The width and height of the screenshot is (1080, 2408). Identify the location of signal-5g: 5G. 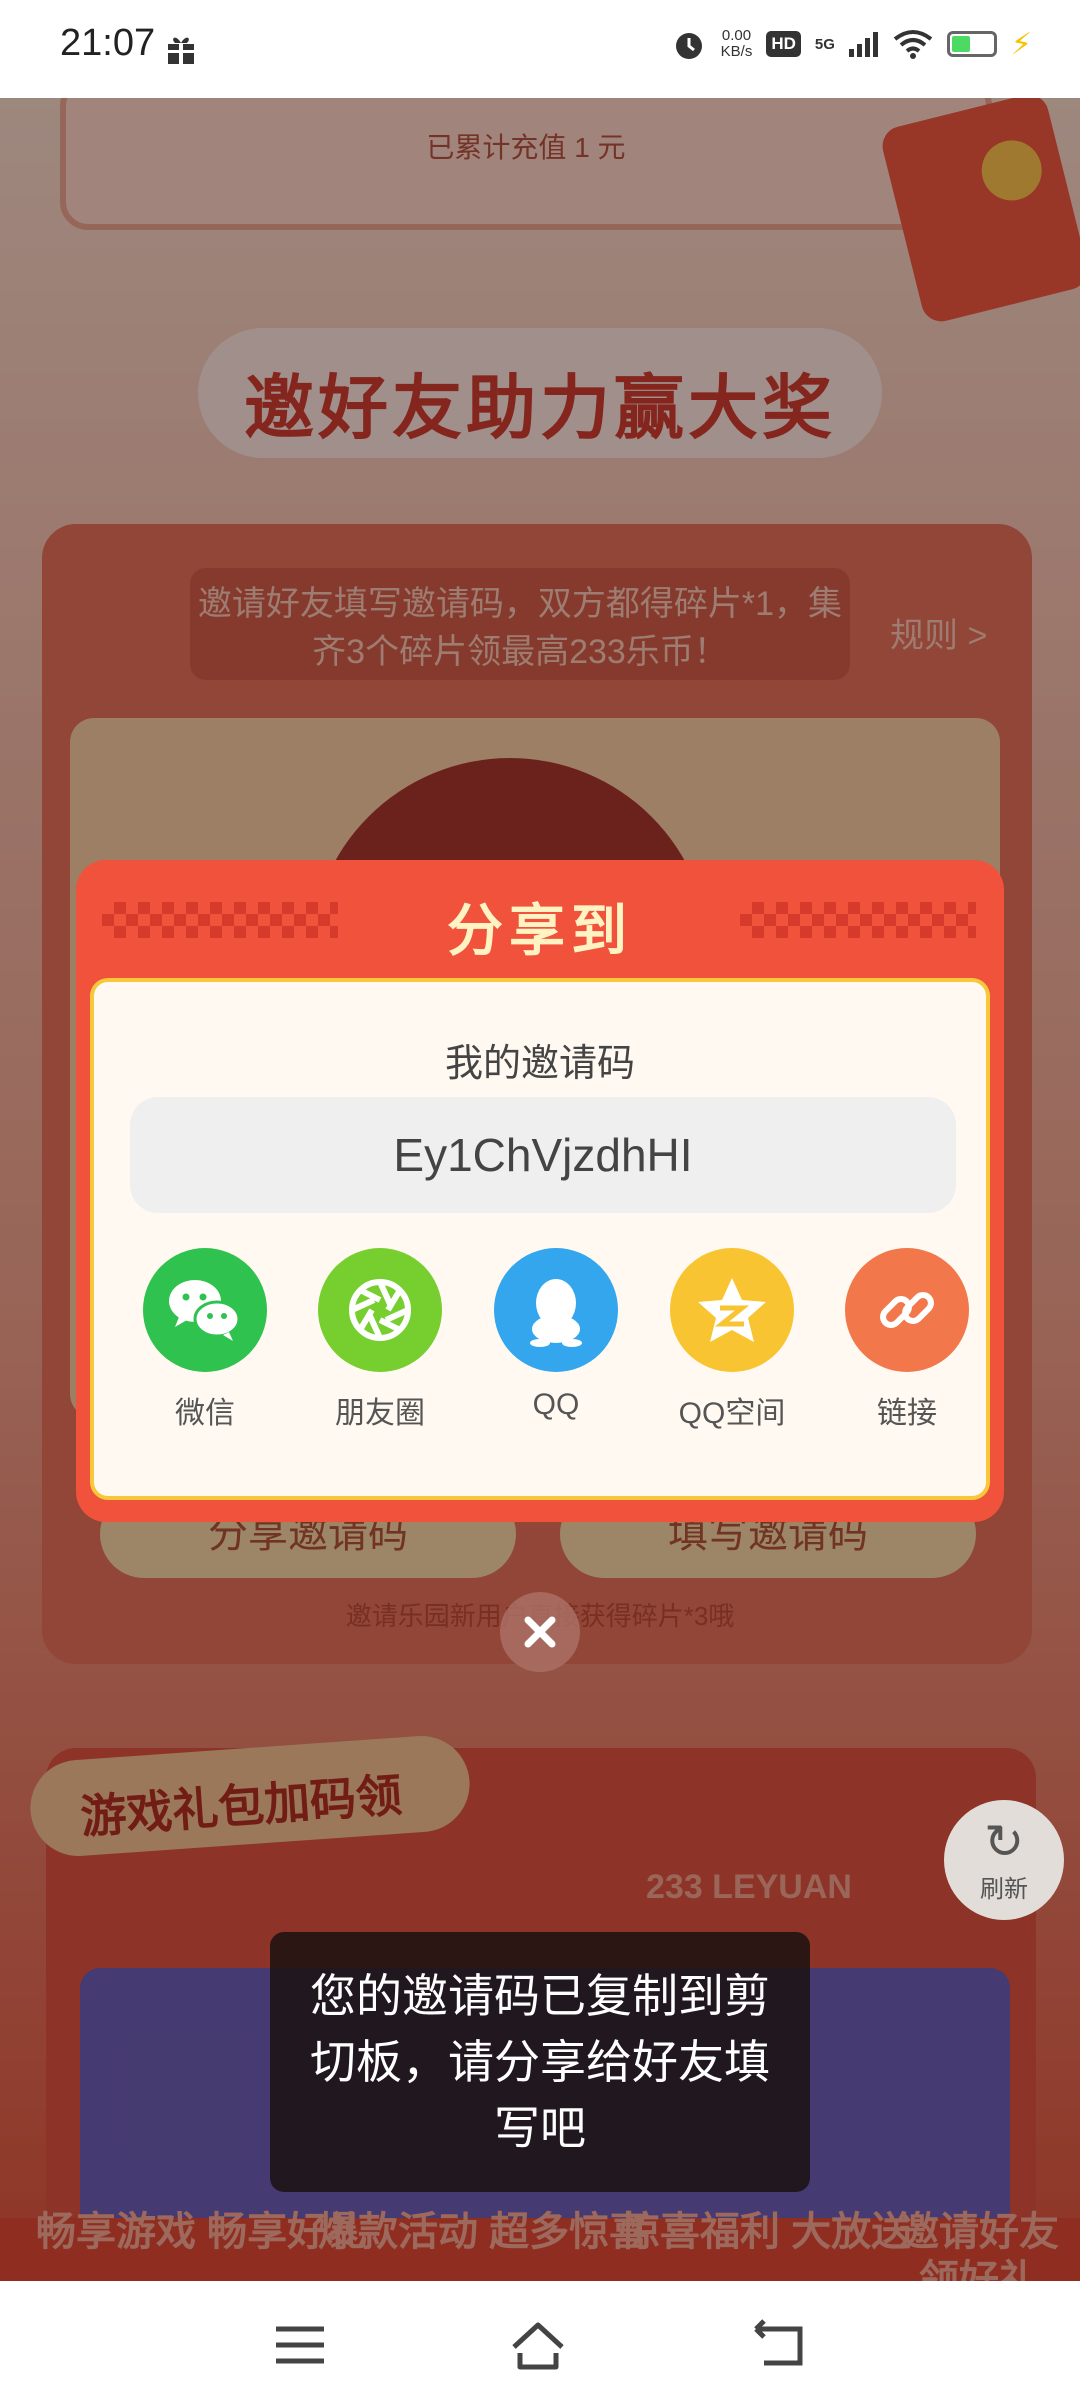
(824, 44).